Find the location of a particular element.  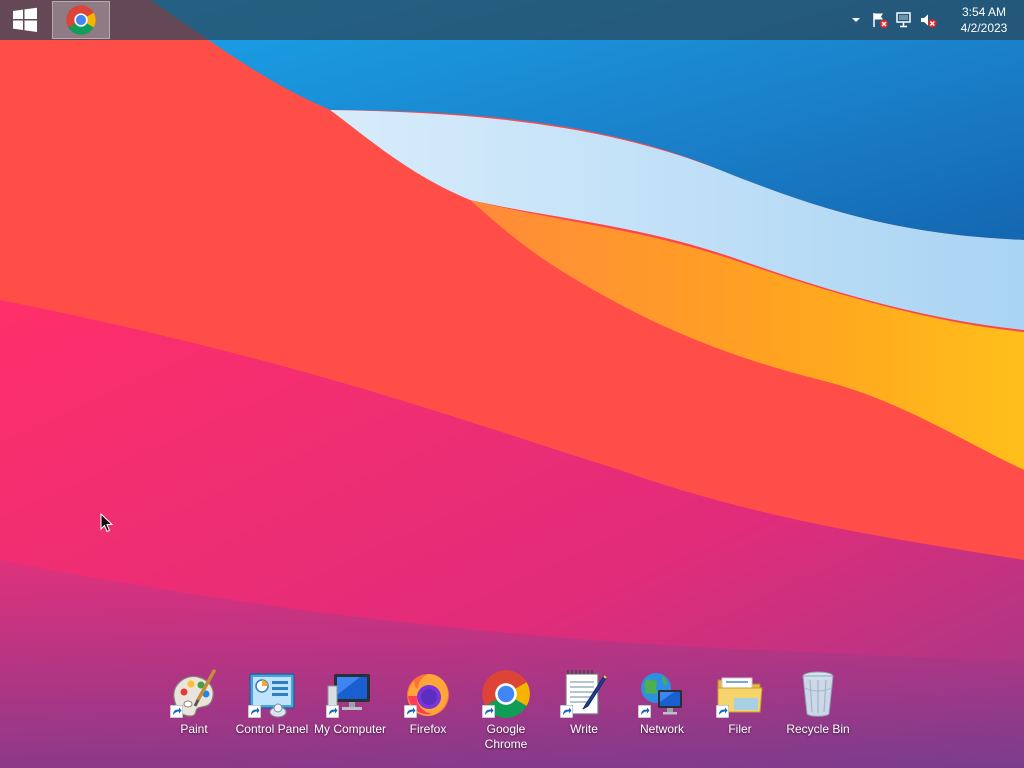

desktop-icon-my-computer: My Computer is located at coordinates (350, 702).